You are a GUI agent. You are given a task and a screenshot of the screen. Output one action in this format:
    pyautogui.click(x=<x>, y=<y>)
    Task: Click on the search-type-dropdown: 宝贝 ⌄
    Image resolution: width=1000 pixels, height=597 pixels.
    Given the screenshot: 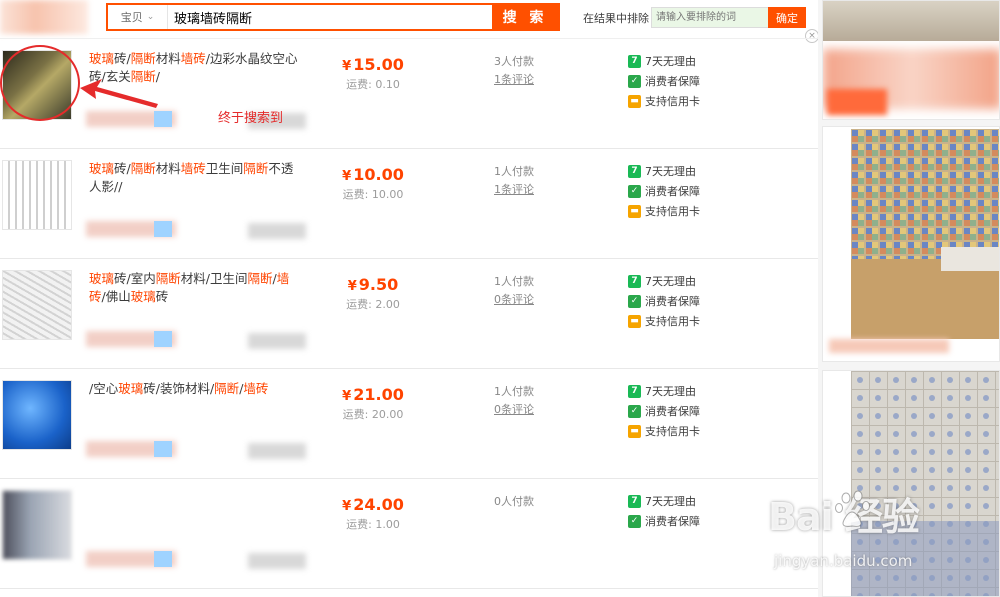 What is the action you would take?
    pyautogui.click(x=138, y=17)
    